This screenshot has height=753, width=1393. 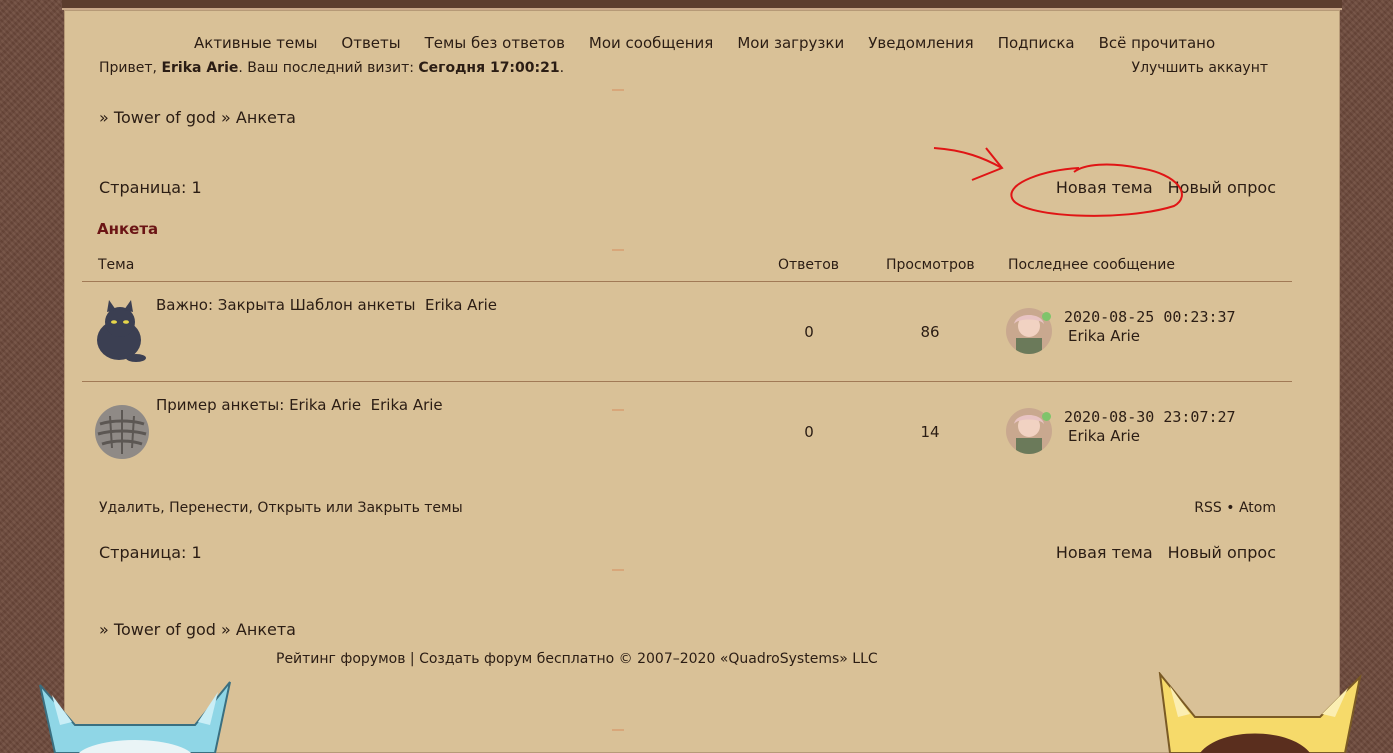 What do you see at coordinates (208, 508) in the screenshot?
I see `move-topics-link: Перенести` at bounding box center [208, 508].